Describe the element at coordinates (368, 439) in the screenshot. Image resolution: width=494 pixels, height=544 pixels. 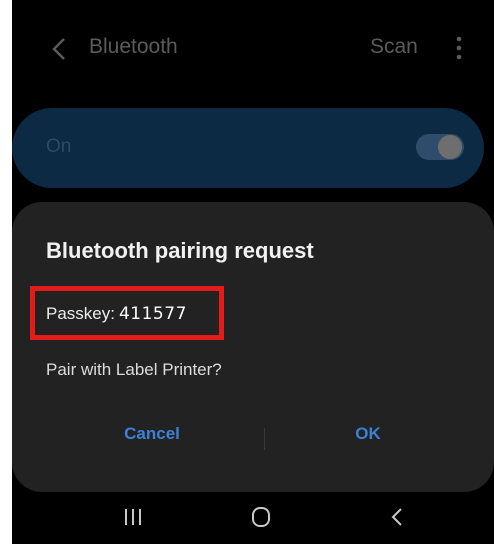
I see `ok-button: OK` at that location.